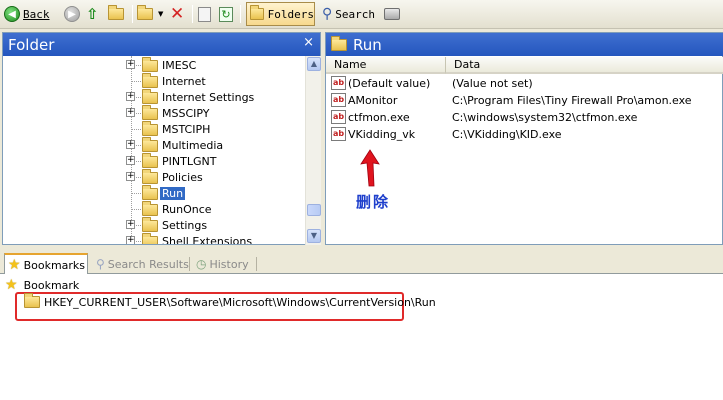 Image resolution: width=723 pixels, height=400 pixels. Describe the element at coordinates (492, 83) in the screenshot. I see `value-data: (Value not set)` at that location.